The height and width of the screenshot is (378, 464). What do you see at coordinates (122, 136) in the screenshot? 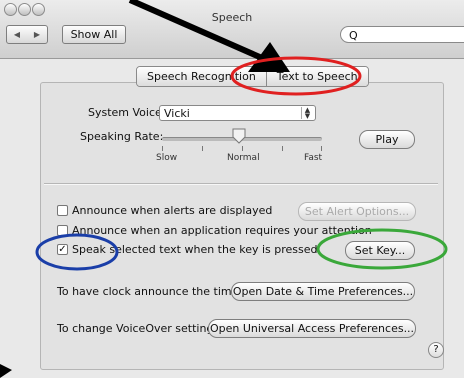
I see `speaking-rate-label: Speaking Rate:` at bounding box center [122, 136].